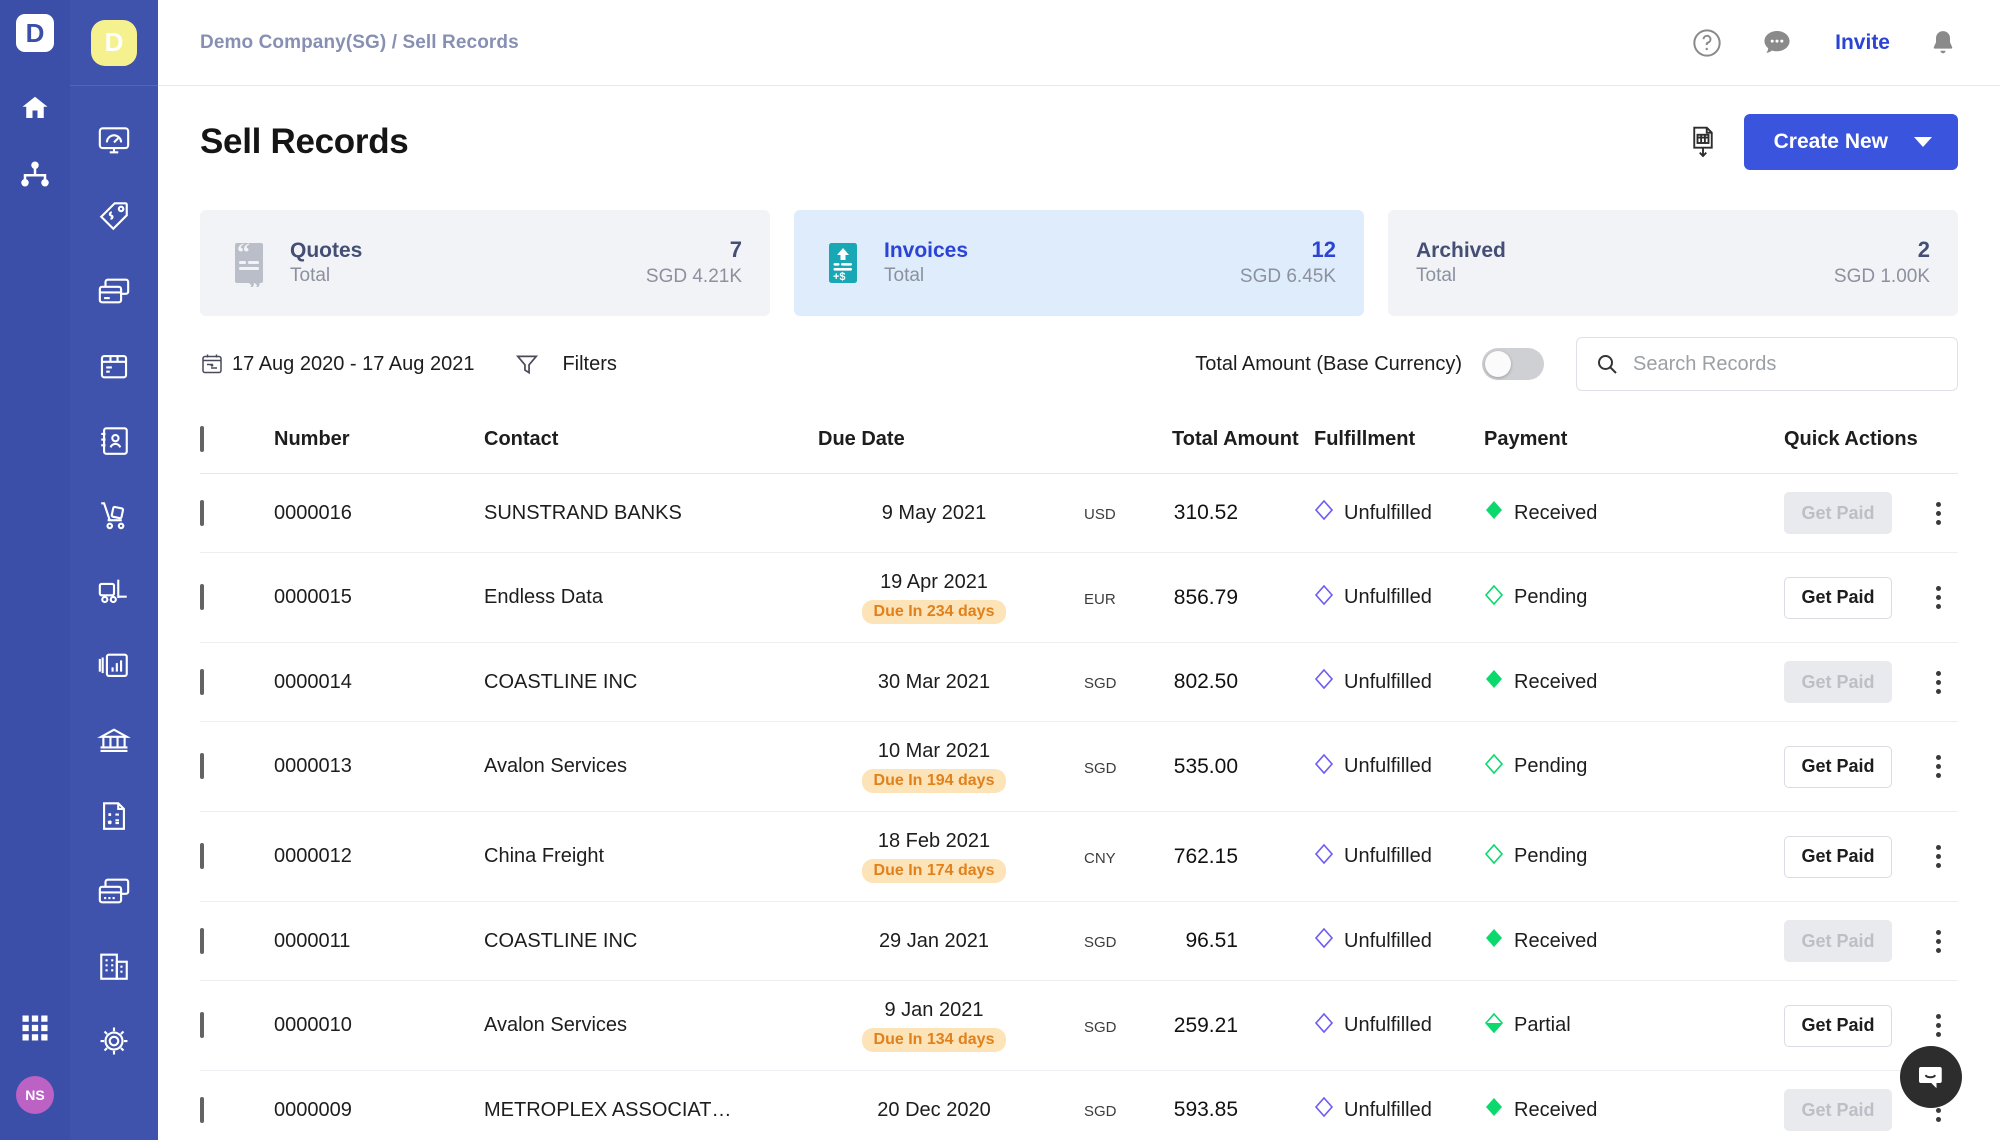  Describe the element at coordinates (1494, 941) in the screenshot. I see `payment-diamond-icon` at that location.